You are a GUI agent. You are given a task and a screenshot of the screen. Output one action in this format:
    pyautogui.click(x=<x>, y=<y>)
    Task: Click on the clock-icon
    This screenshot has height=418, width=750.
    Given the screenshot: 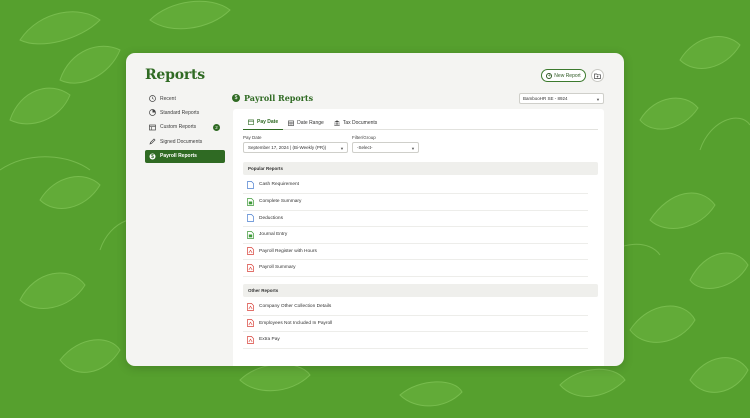 What is the action you would take?
    pyautogui.click(x=152, y=98)
    